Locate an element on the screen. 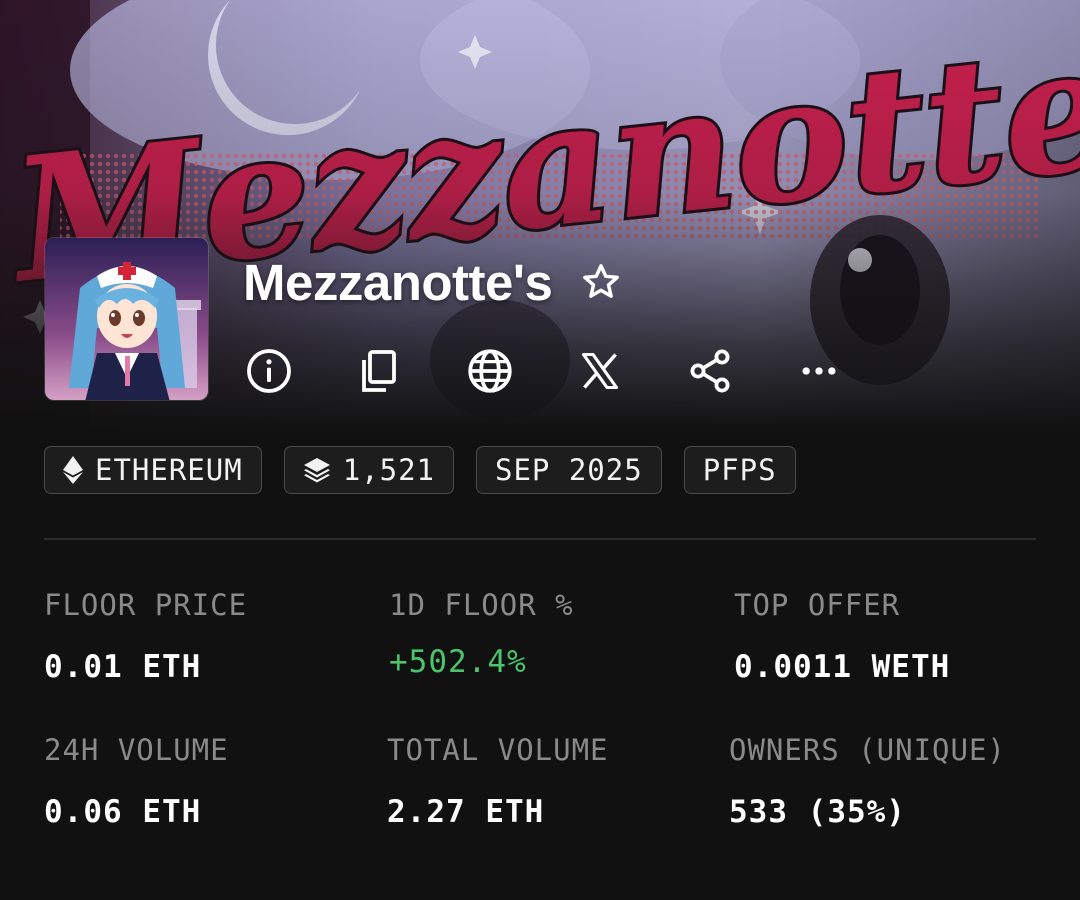 The height and width of the screenshot is (900, 1080). stat-value: 0.01 ETH is located at coordinates (123, 667).